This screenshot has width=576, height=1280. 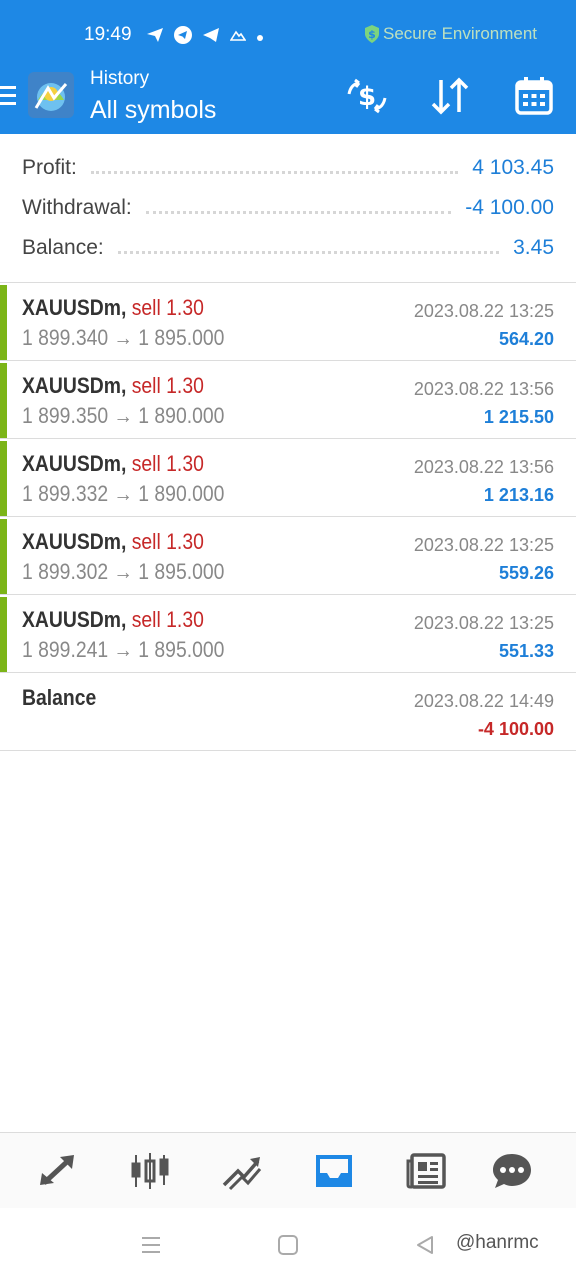 I want to click on withdrawal-value: -4 100.00, so click(x=509, y=207).